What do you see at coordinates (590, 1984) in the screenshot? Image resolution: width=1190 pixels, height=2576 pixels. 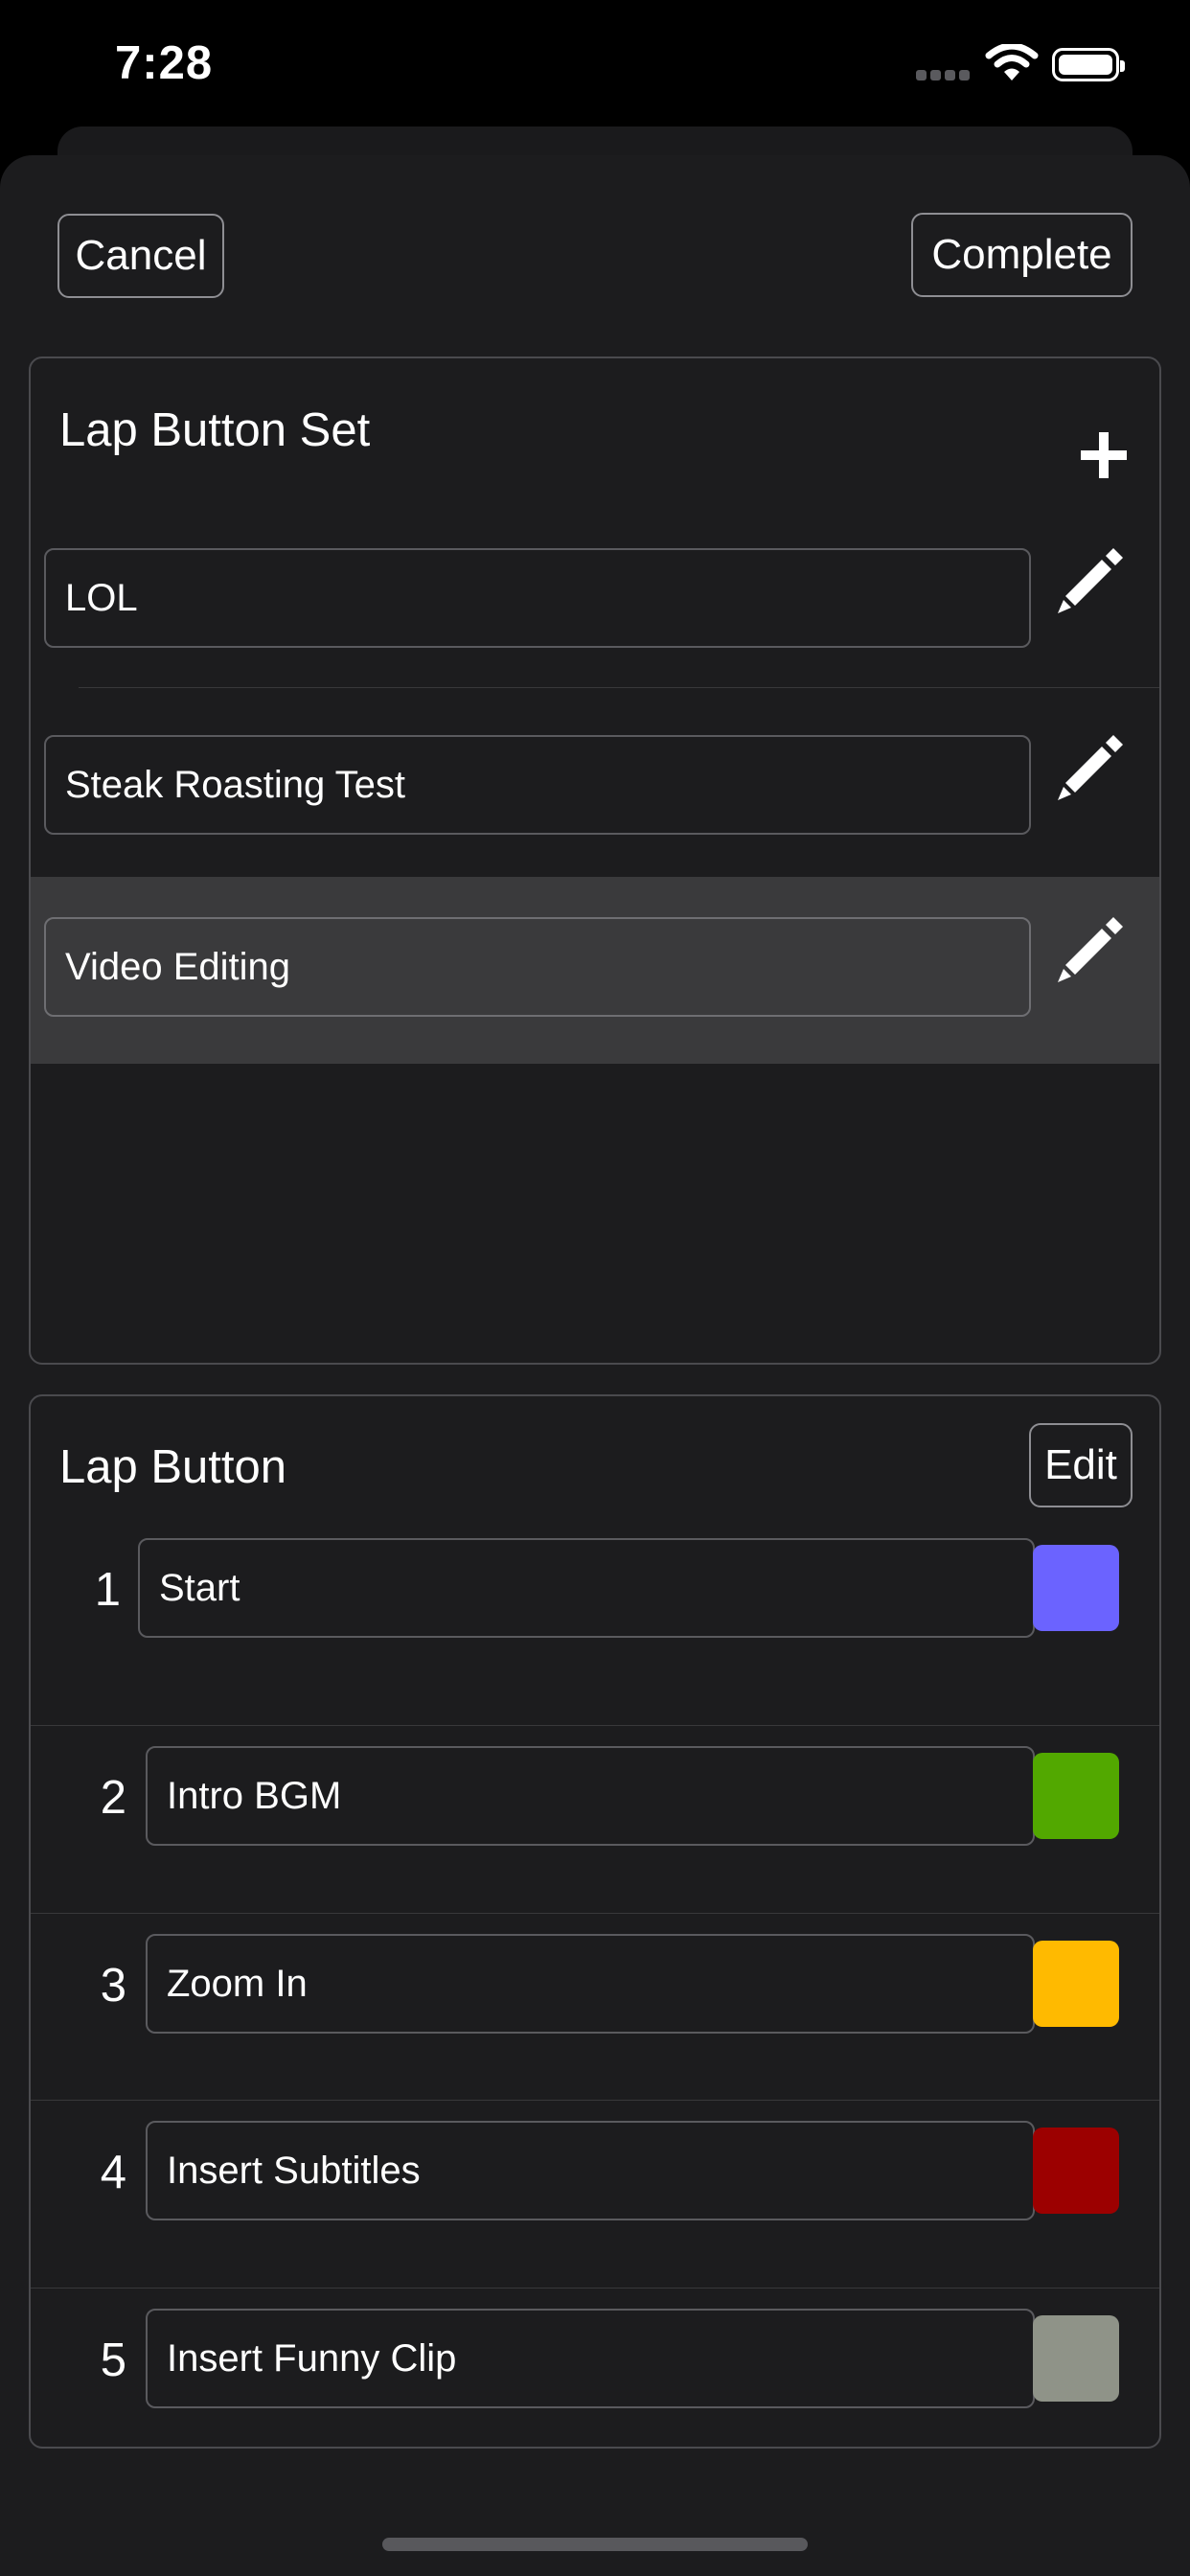 I see `lap-button-name-field: Zoom In` at bounding box center [590, 1984].